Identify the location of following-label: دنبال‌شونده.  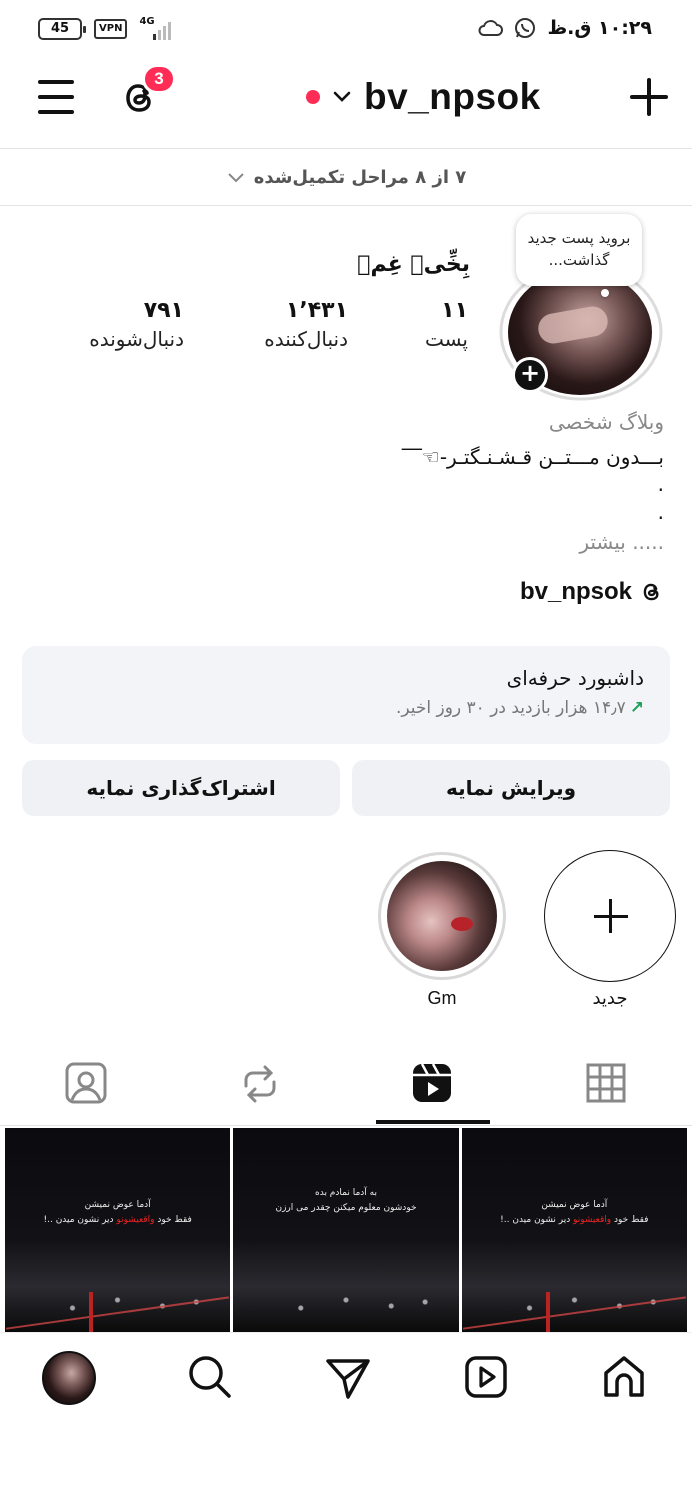
(136, 339).